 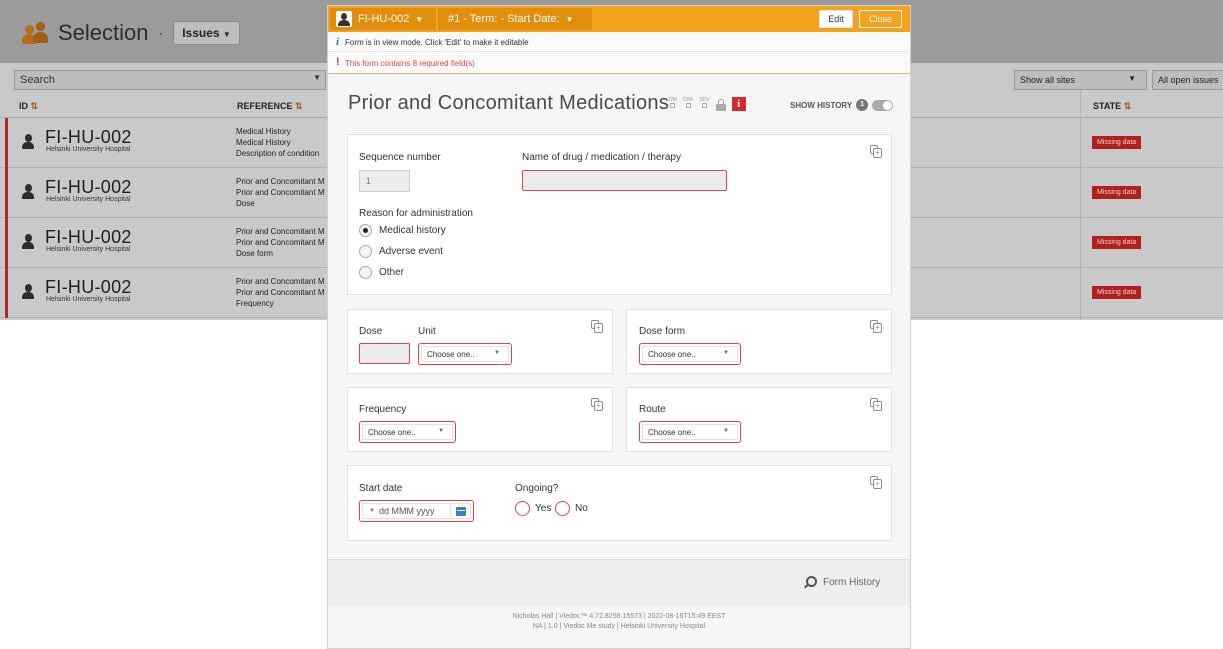 What do you see at coordinates (170, 80) in the screenshot?
I see `search-input: Search ▼` at bounding box center [170, 80].